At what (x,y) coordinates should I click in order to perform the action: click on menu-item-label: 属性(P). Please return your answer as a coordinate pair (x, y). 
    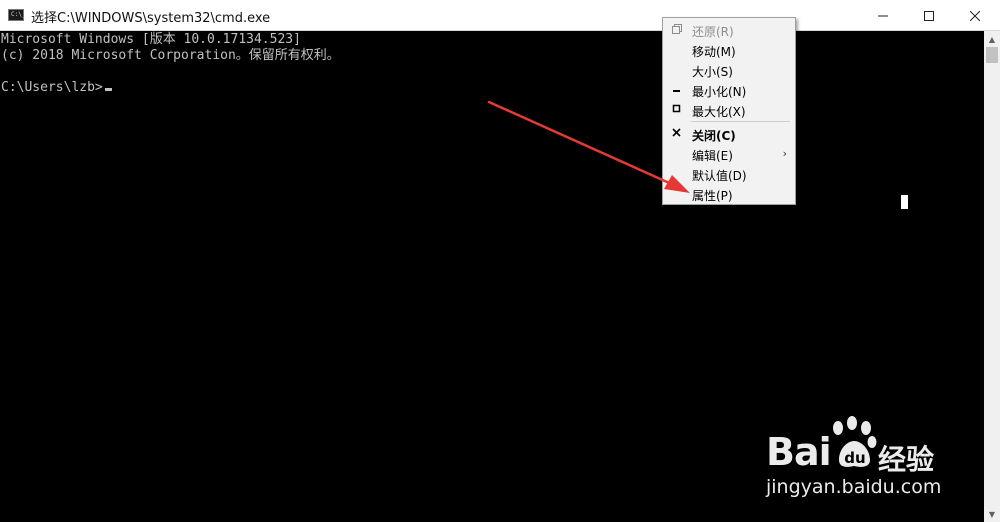
    Looking at the image, I should click on (712, 196).